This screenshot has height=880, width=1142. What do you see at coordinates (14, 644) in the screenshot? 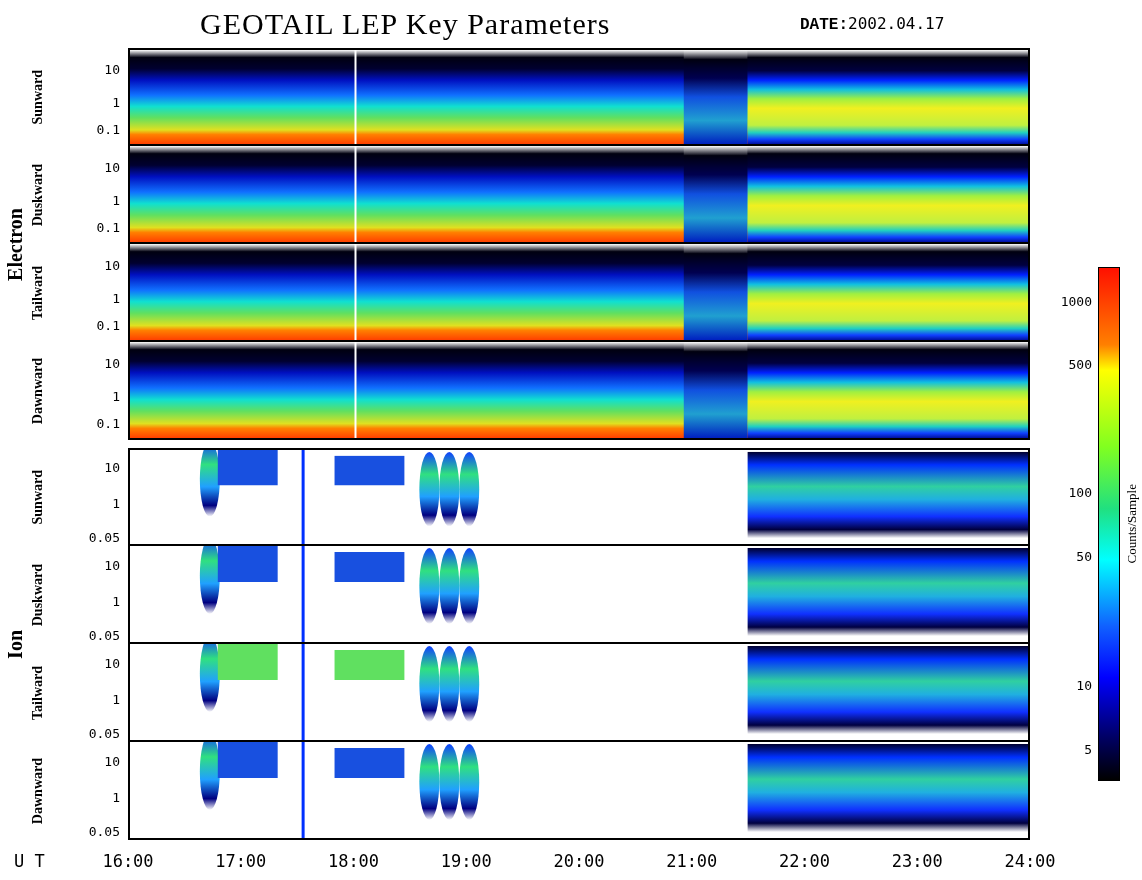
I see `group-label: Ion` at bounding box center [14, 644].